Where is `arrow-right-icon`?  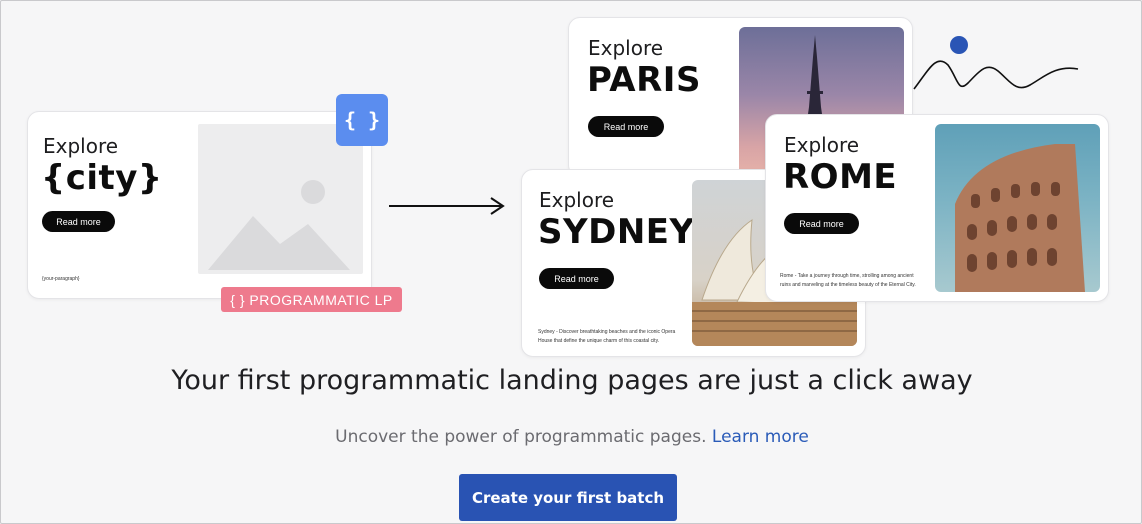
arrow-right-icon is located at coordinates (447, 206).